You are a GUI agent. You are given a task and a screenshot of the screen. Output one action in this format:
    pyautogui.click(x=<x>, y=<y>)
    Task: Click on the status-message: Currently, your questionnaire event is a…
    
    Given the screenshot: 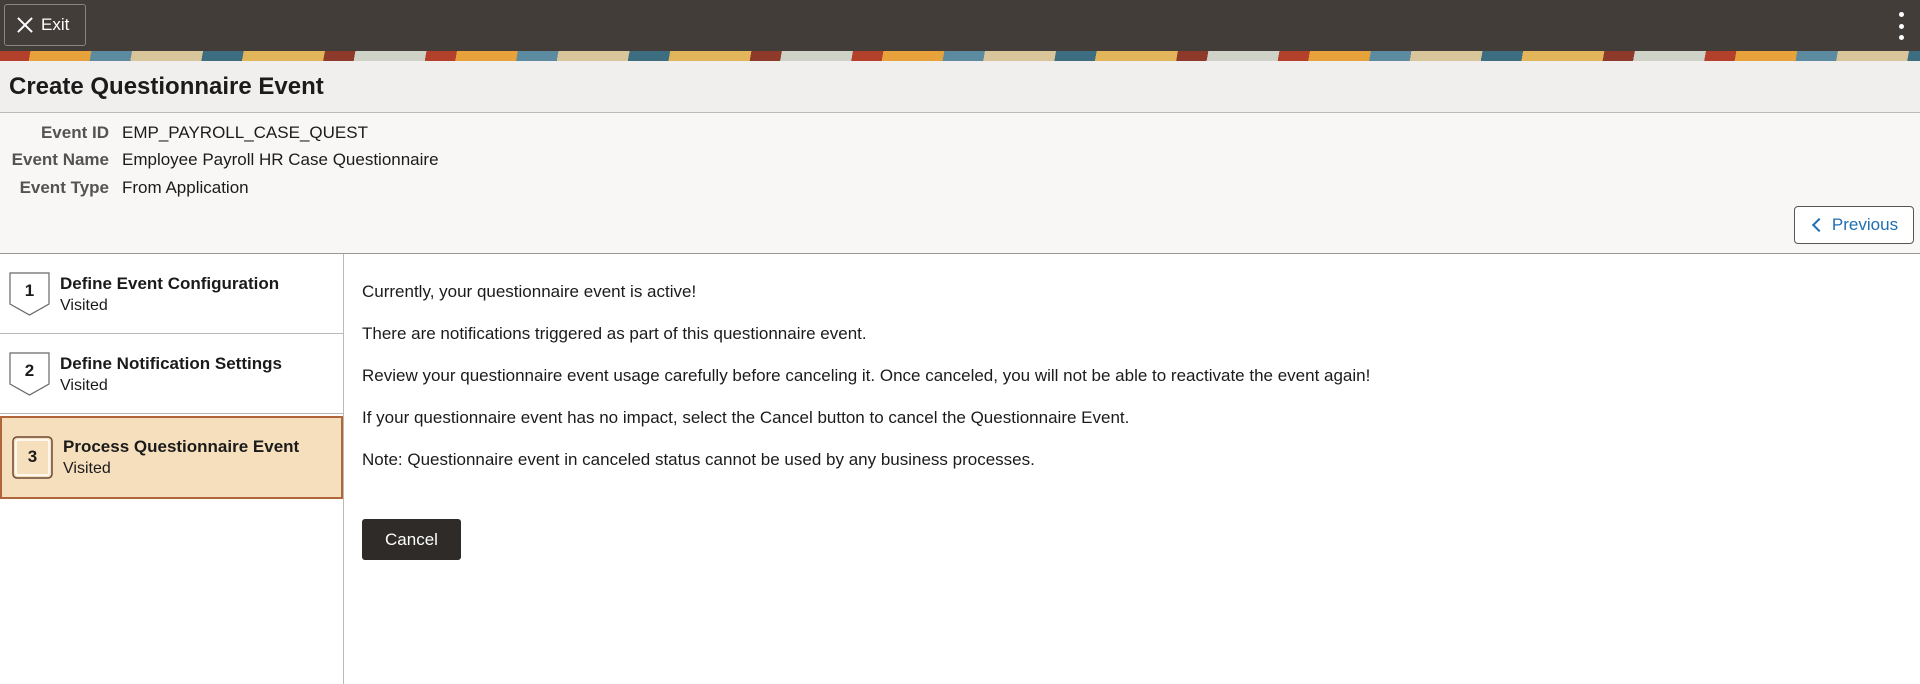 What is the action you would take?
    pyautogui.click(x=529, y=291)
    